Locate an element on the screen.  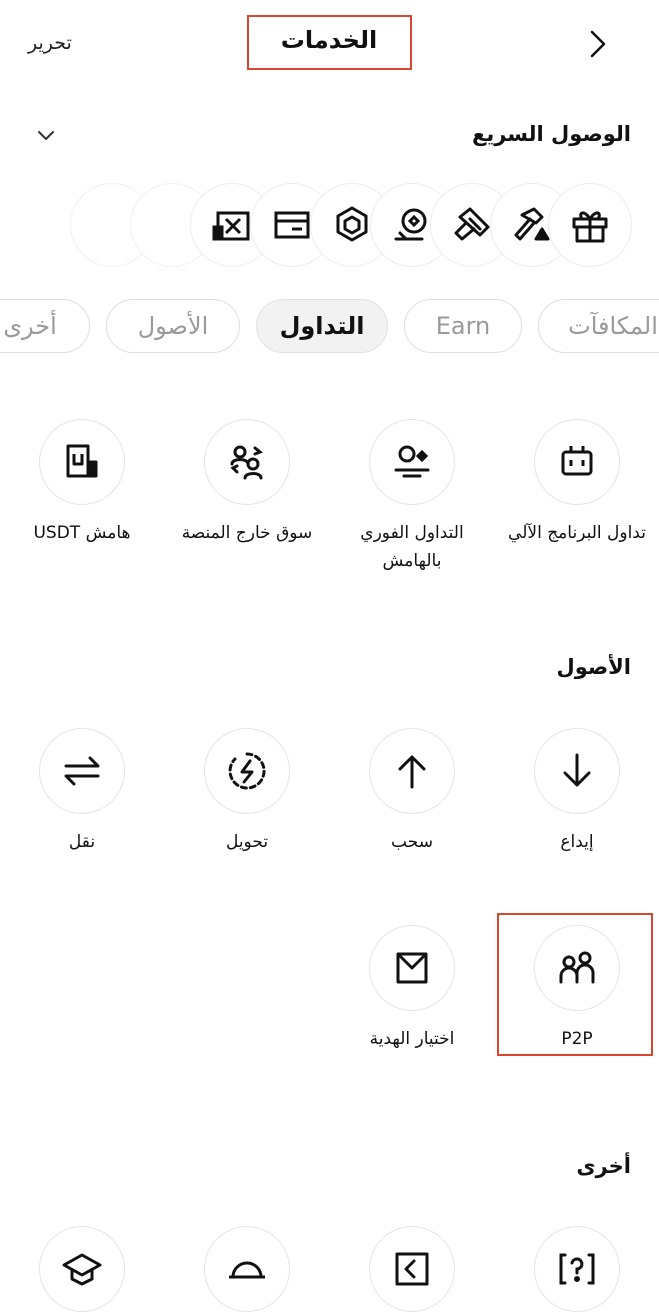
otc-users-icon is located at coordinates (246, 462).